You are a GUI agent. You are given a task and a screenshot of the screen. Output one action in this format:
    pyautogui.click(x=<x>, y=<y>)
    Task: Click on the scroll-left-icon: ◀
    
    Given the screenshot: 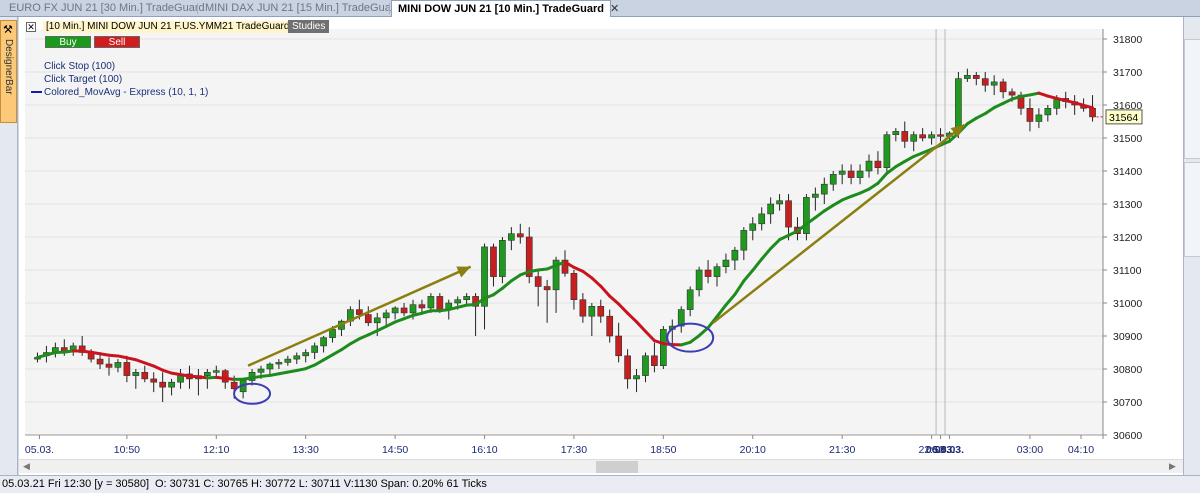 What is the action you would take?
    pyautogui.click(x=26, y=466)
    